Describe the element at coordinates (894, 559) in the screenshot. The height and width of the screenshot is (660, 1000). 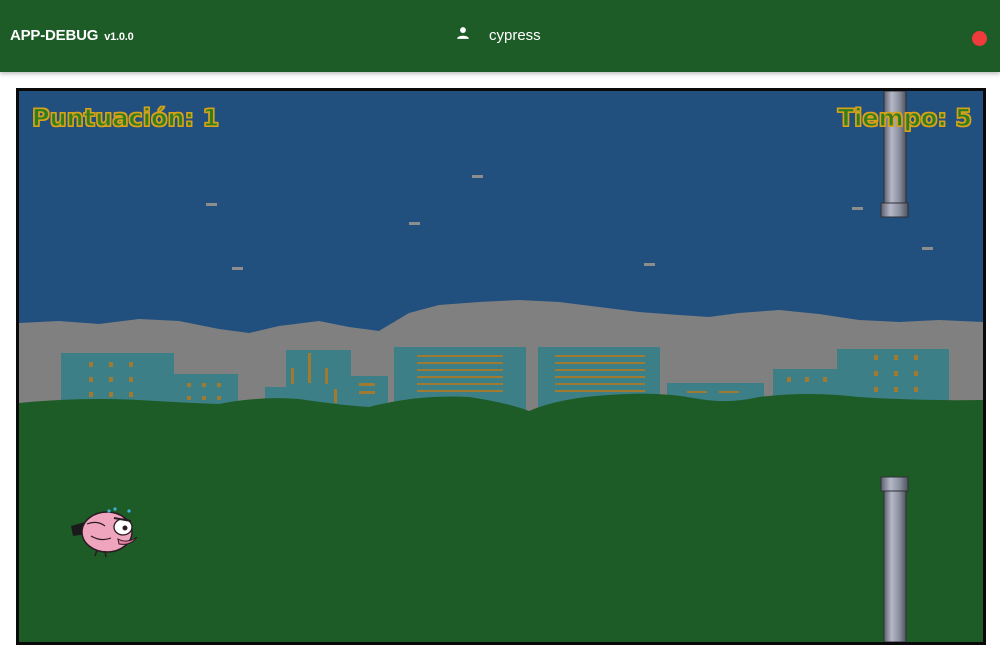
I see `bottom-pipe` at that location.